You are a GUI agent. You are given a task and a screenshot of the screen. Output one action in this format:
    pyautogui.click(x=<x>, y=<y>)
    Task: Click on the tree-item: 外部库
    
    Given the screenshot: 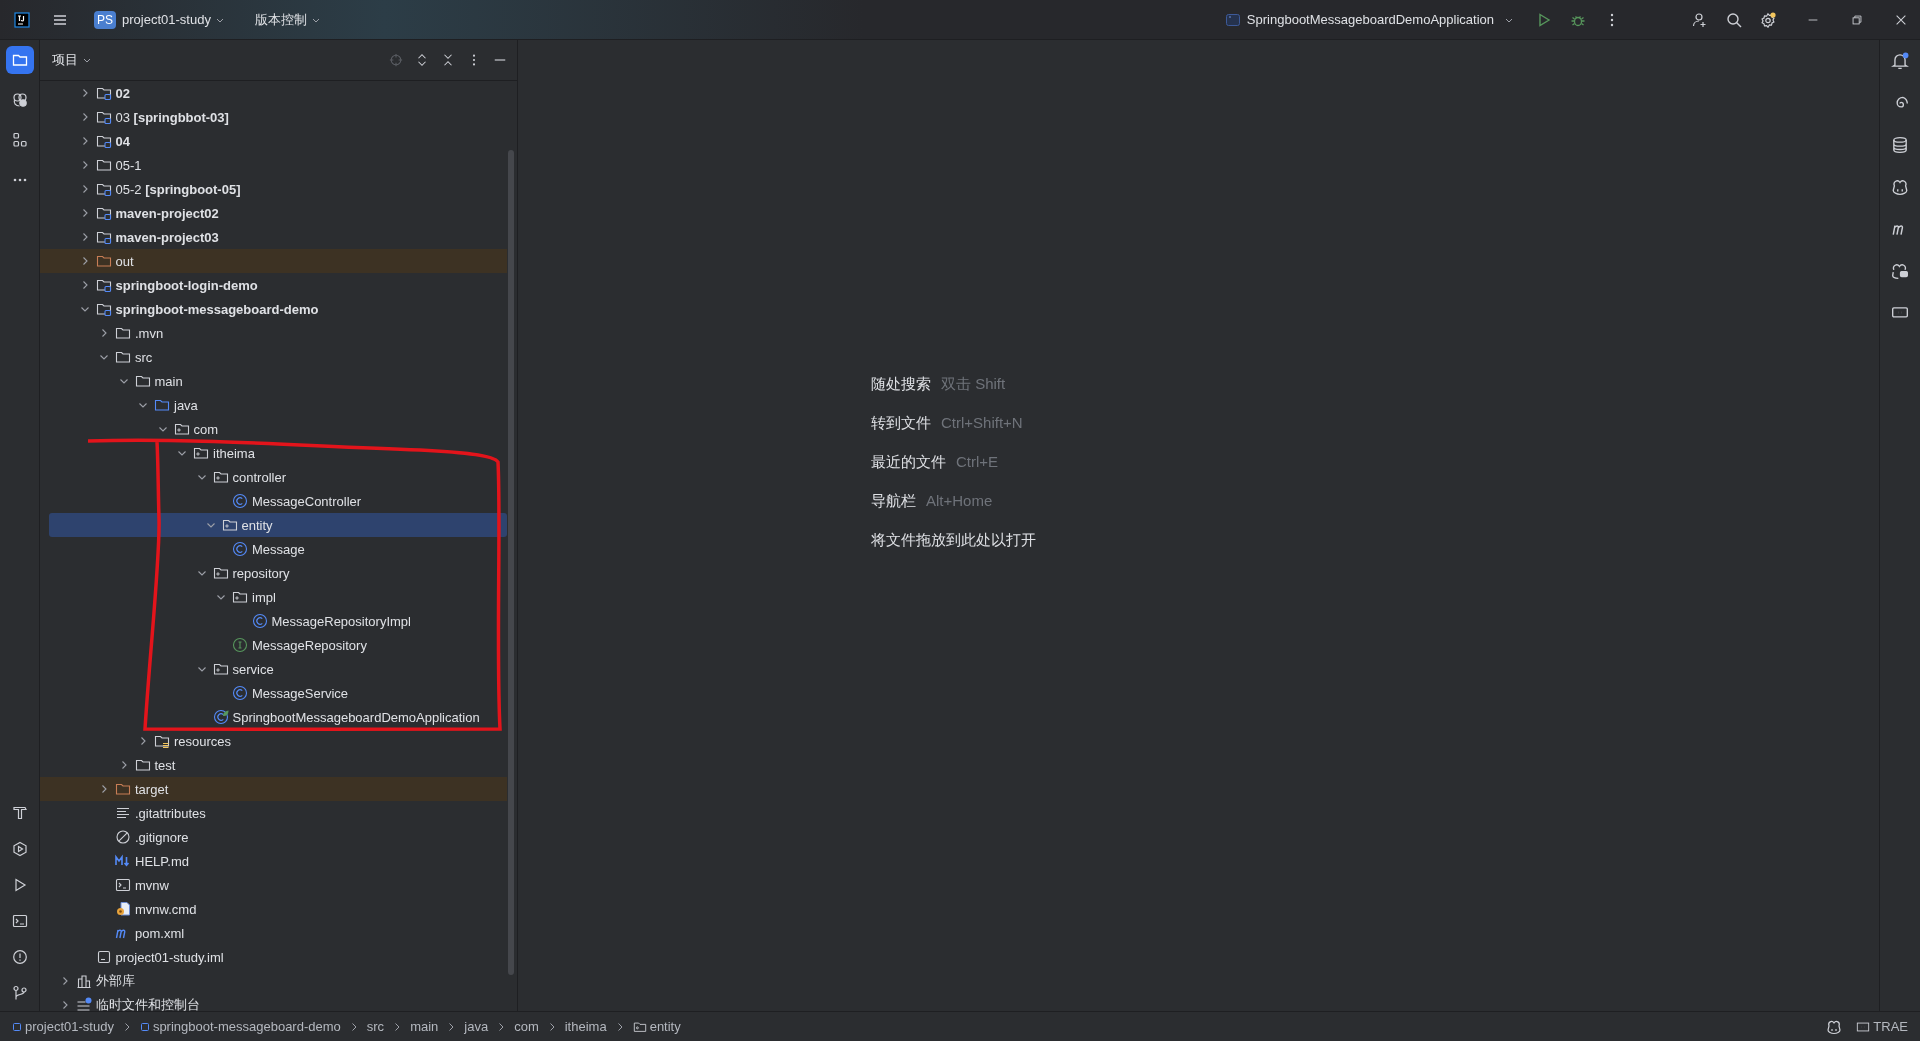 What is the action you would take?
    pyautogui.click(x=273, y=981)
    